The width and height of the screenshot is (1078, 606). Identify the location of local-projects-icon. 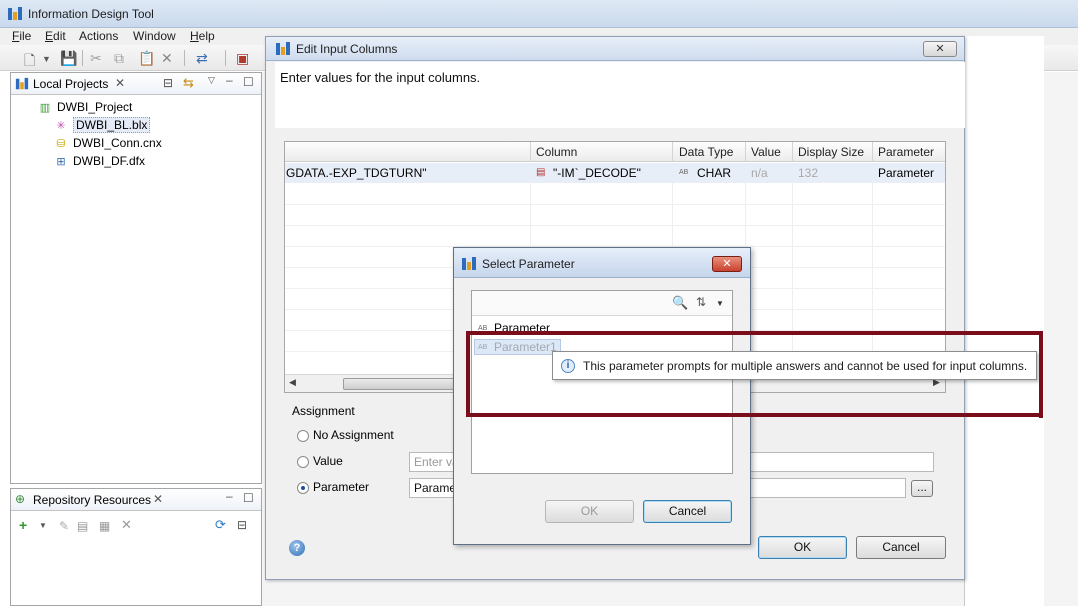
(22, 83).